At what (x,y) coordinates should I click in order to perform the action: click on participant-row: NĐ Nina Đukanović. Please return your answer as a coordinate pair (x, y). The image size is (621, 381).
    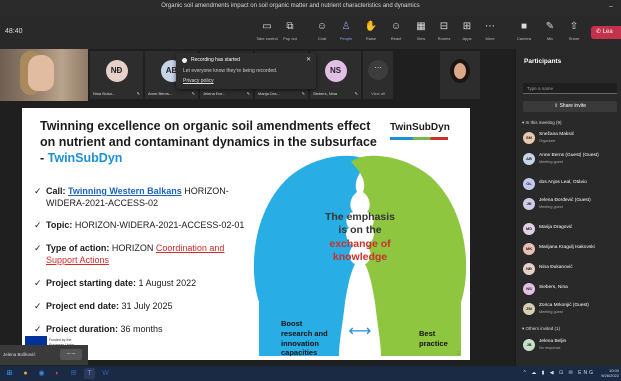
    Looking at the image, I should click on (570, 270).